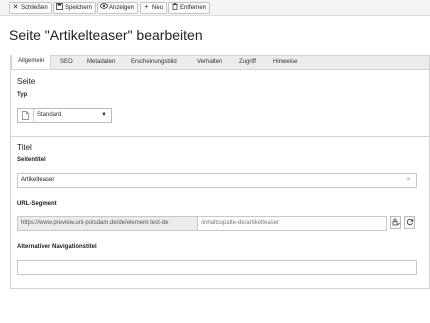 The width and height of the screenshot is (430, 323). I want to click on save-icon, so click(59, 8).